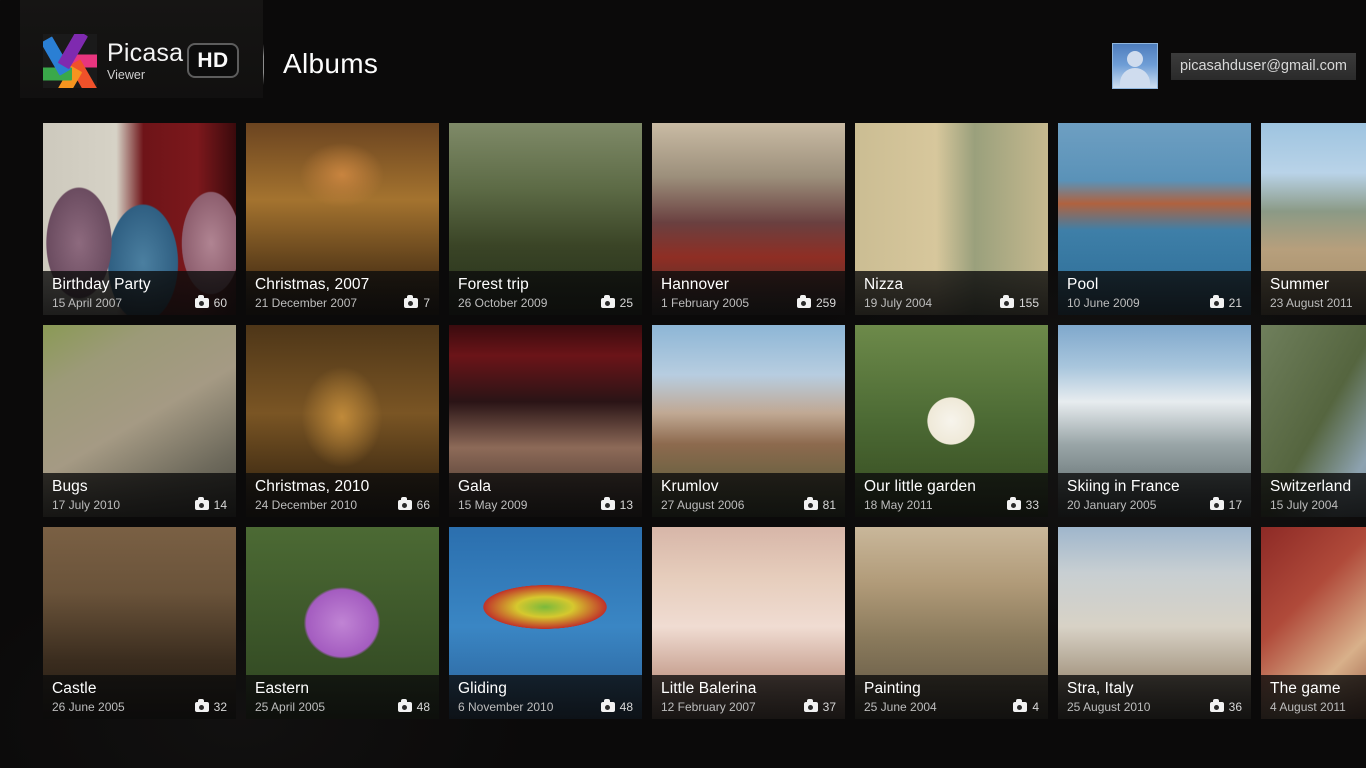 This screenshot has height=768, width=1366. What do you see at coordinates (951, 293) in the screenshot?
I see `album-caption: Nizza 19 July 2004 155` at bounding box center [951, 293].